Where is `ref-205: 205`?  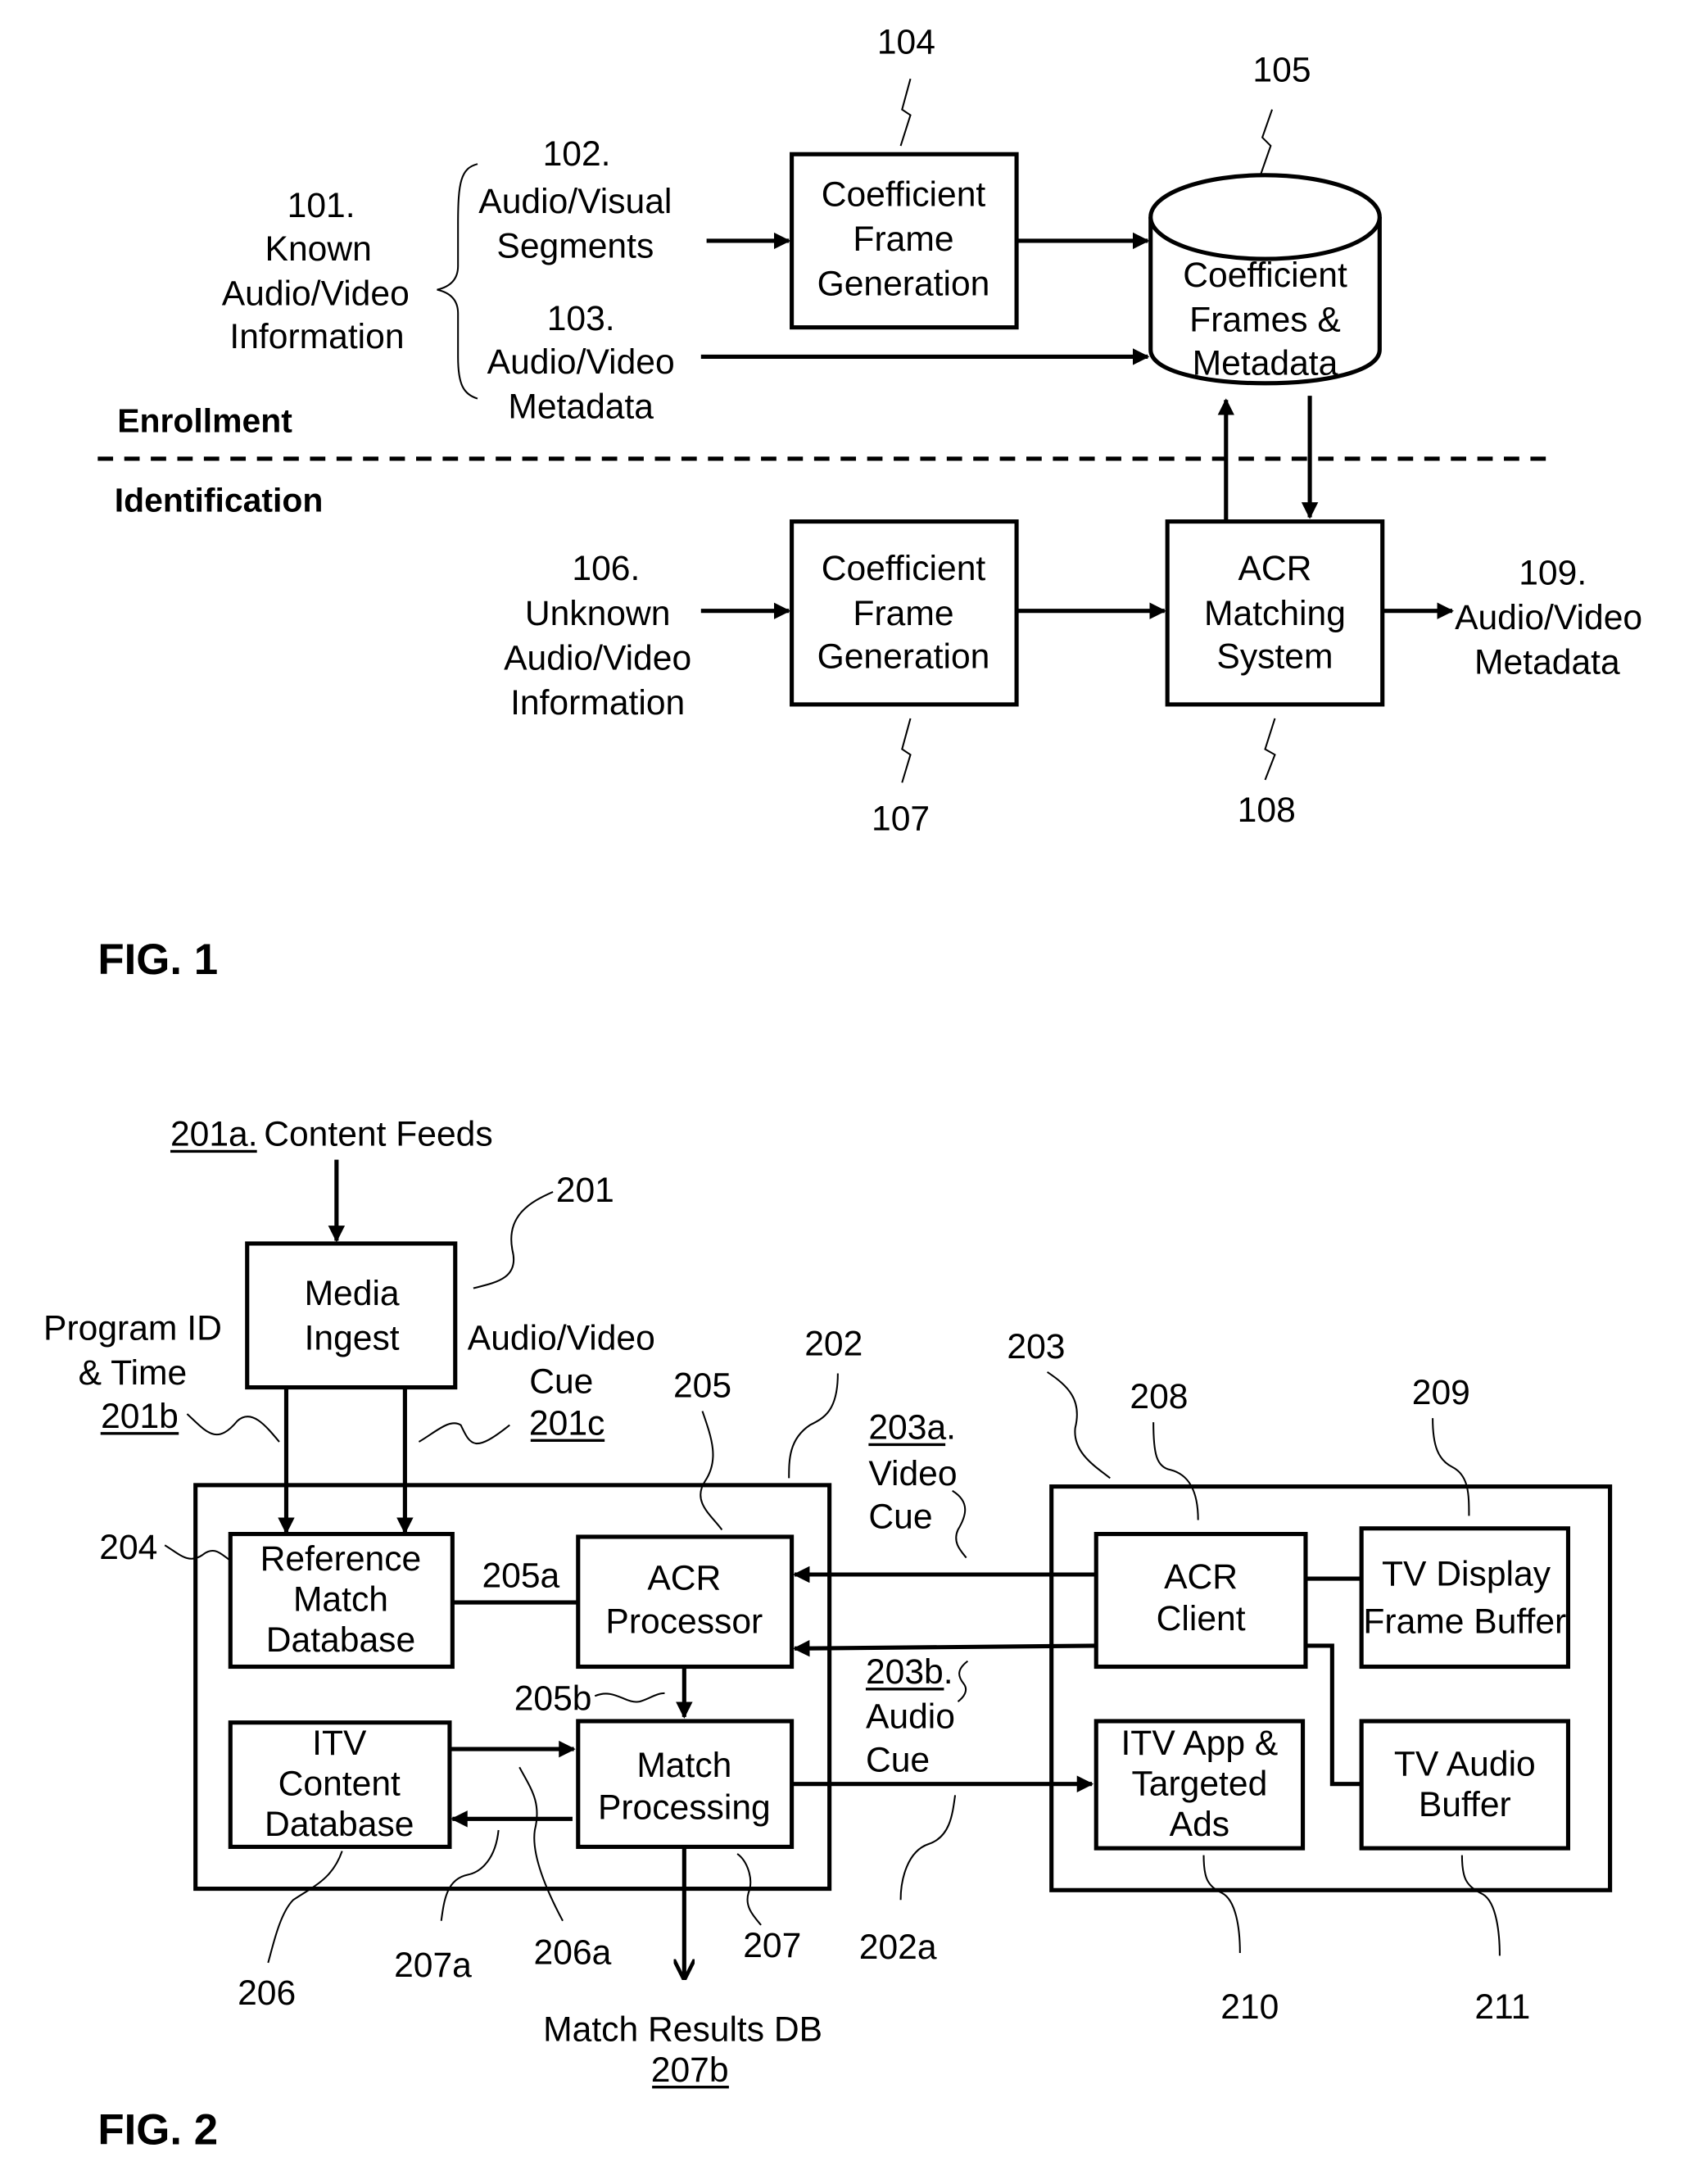
ref-205: 205 is located at coordinates (702, 1385).